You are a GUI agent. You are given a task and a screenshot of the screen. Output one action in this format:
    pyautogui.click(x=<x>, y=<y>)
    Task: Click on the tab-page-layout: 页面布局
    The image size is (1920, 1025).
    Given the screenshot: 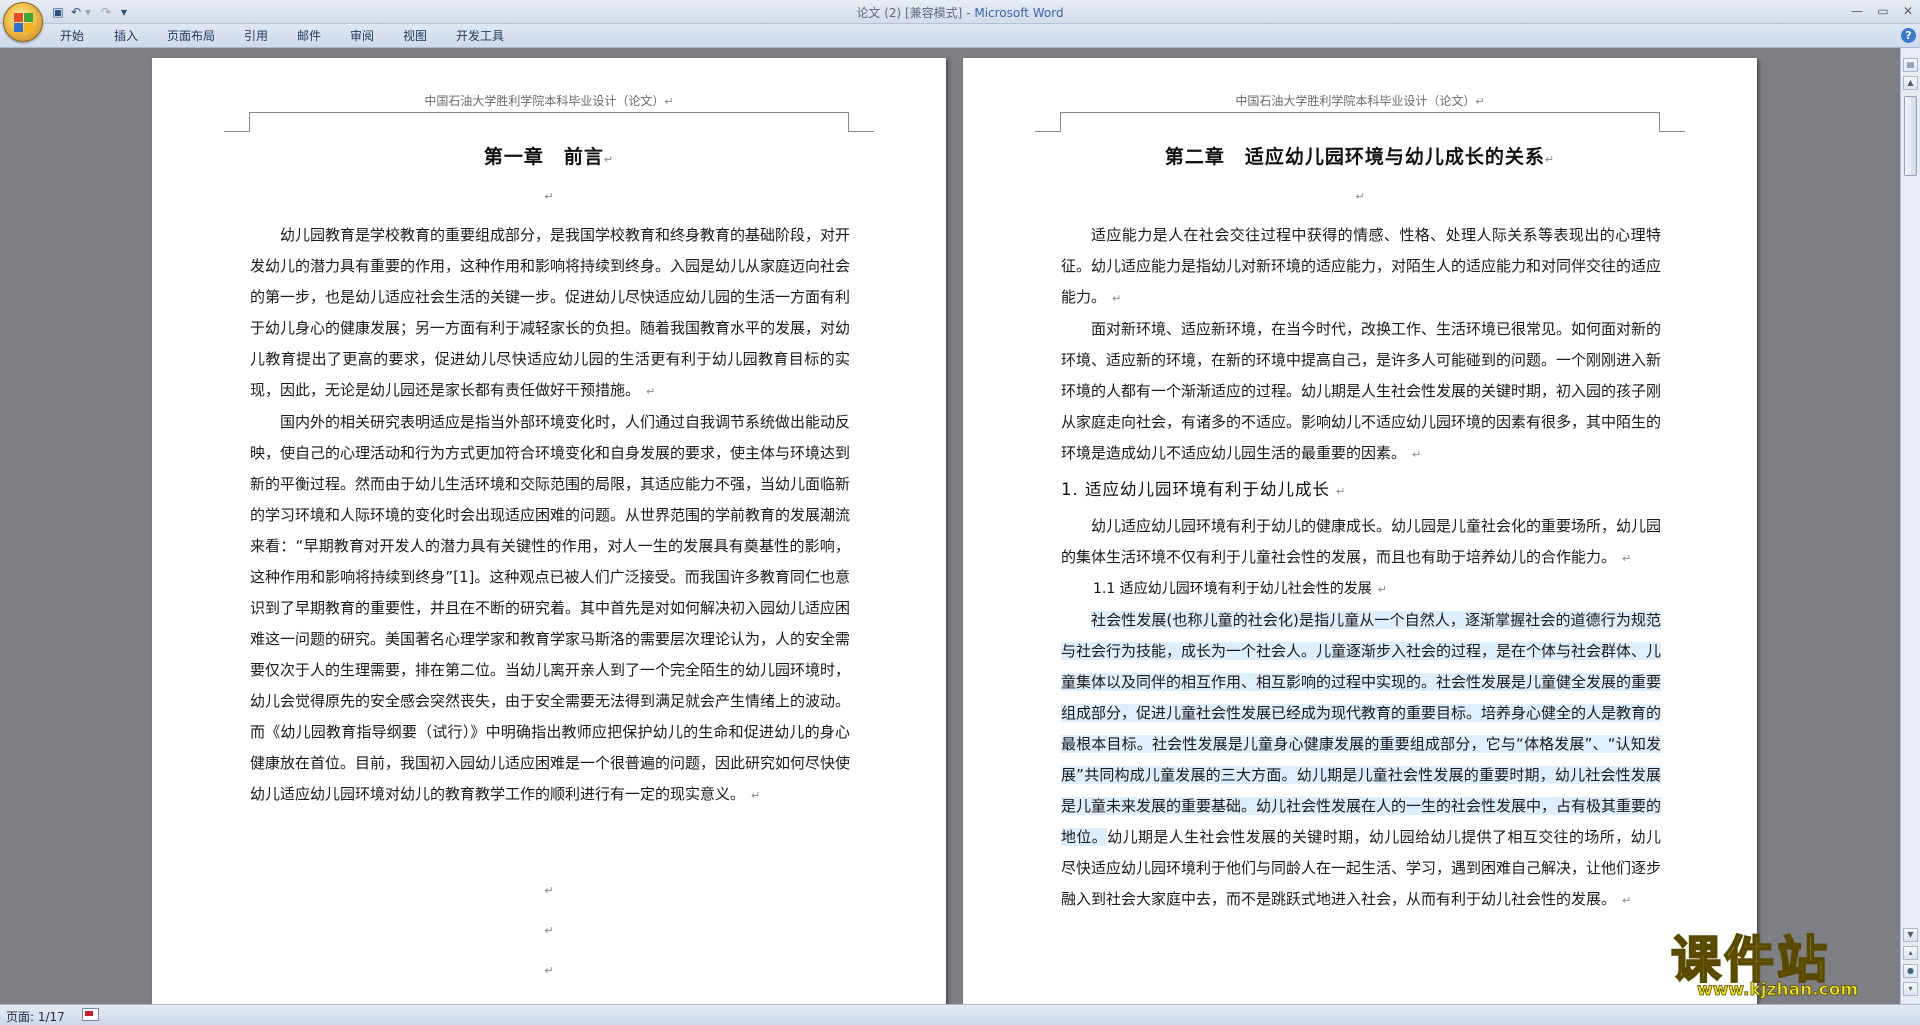 What is the action you would take?
    pyautogui.click(x=191, y=36)
    